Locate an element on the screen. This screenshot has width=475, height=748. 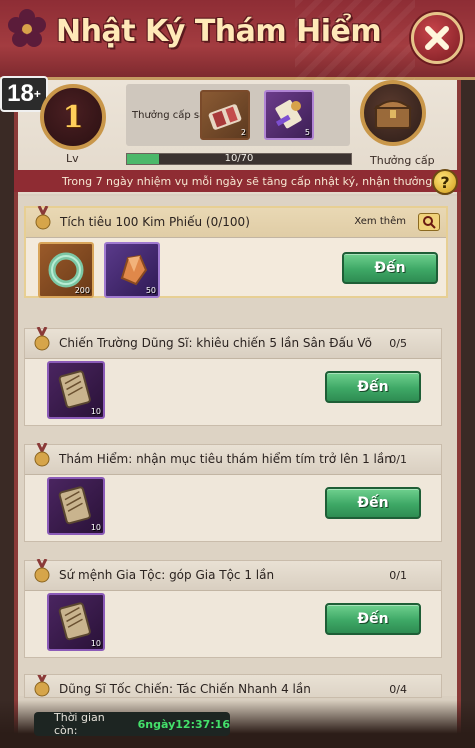
featured-task-header: Tích tiêu 100 Kim Phiếu (0/100) Xem thêm is located at coordinates (236, 222).